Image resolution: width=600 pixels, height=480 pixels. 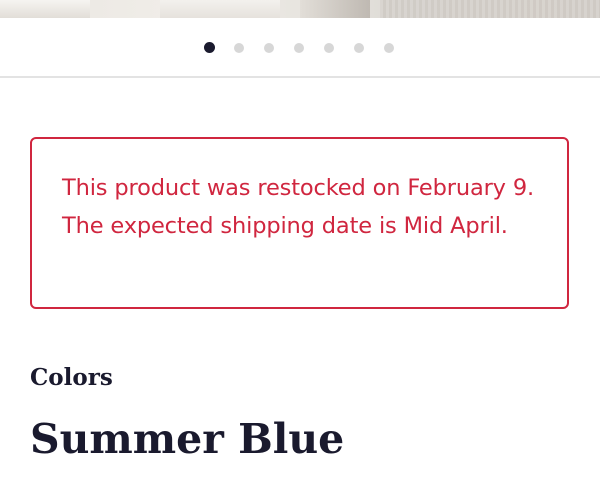 I want to click on image-carousel-pagination, so click(x=300, y=48).